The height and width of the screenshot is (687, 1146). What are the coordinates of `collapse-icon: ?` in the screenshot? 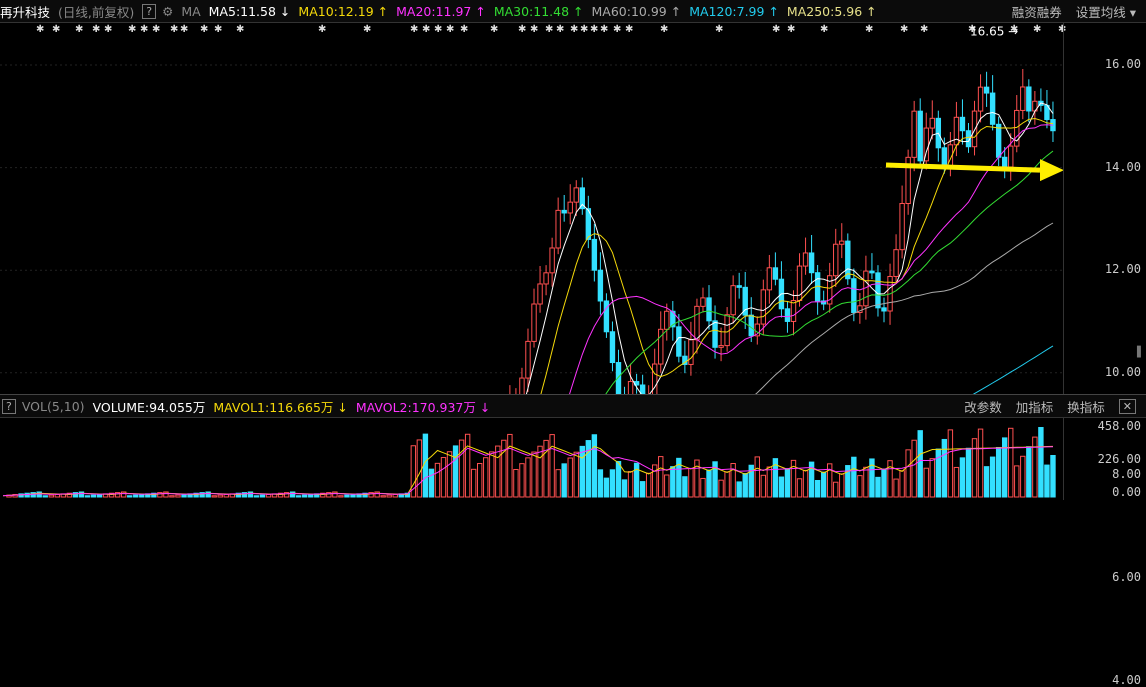 It's located at (9, 406).